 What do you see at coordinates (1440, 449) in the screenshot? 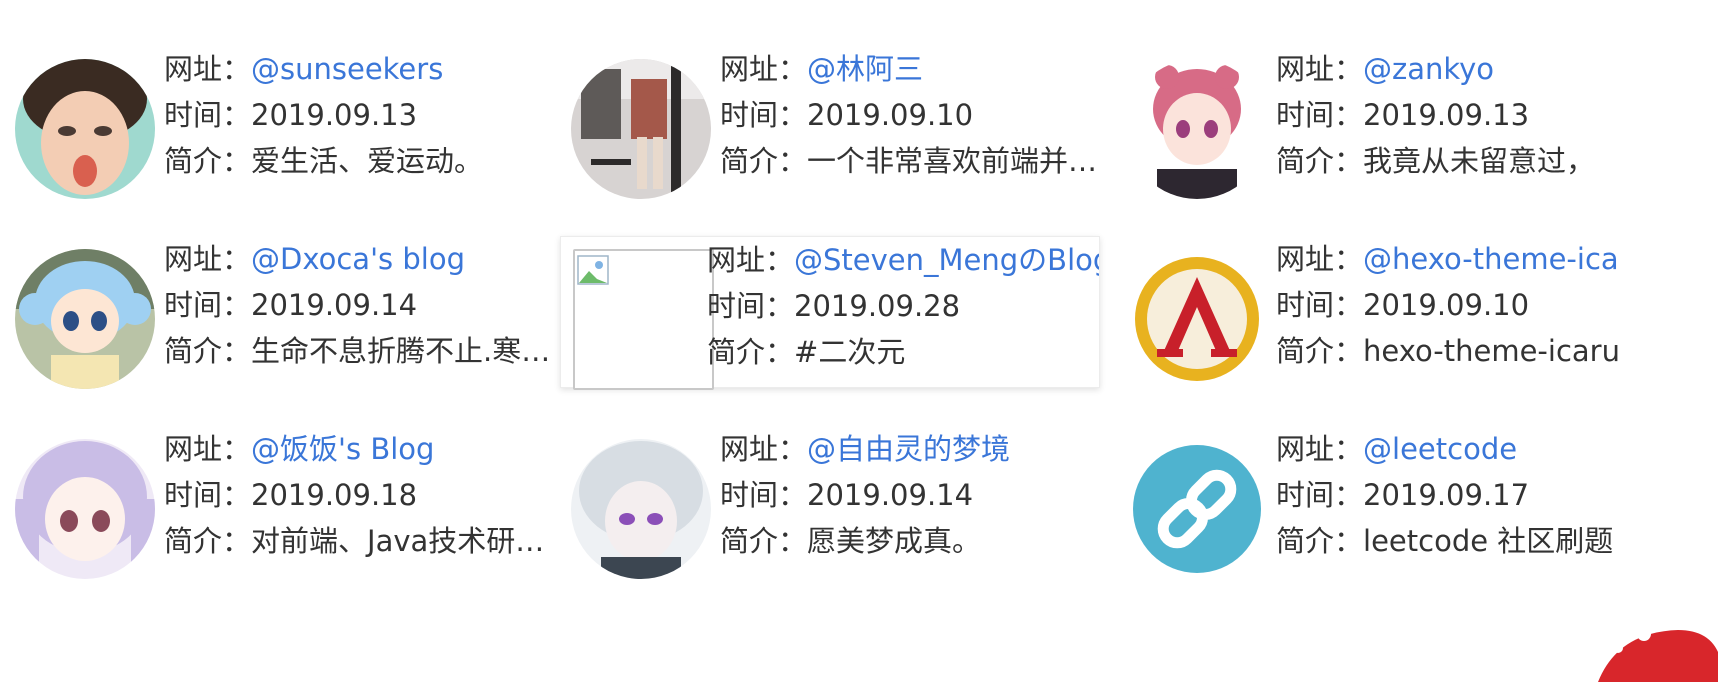
I see `site-link: @leetcode` at bounding box center [1440, 449].